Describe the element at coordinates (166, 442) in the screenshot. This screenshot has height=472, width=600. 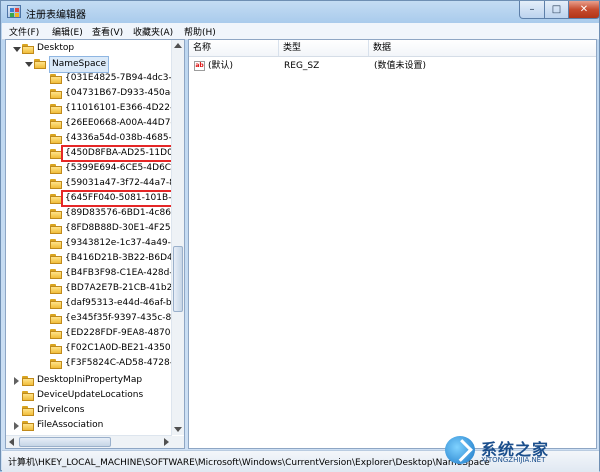
I see `scroll-right-arrow-icon` at that location.